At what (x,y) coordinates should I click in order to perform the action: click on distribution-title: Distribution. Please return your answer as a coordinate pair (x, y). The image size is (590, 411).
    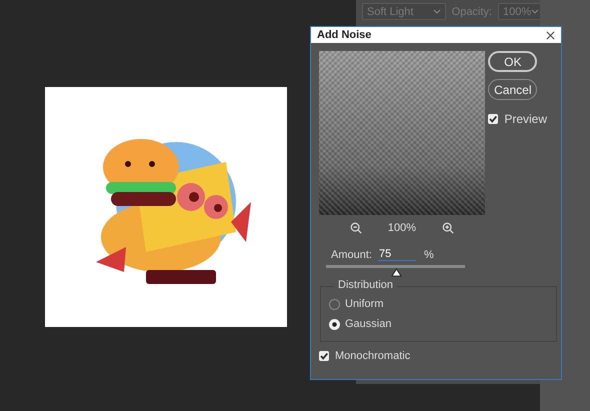
    Looking at the image, I should click on (366, 285).